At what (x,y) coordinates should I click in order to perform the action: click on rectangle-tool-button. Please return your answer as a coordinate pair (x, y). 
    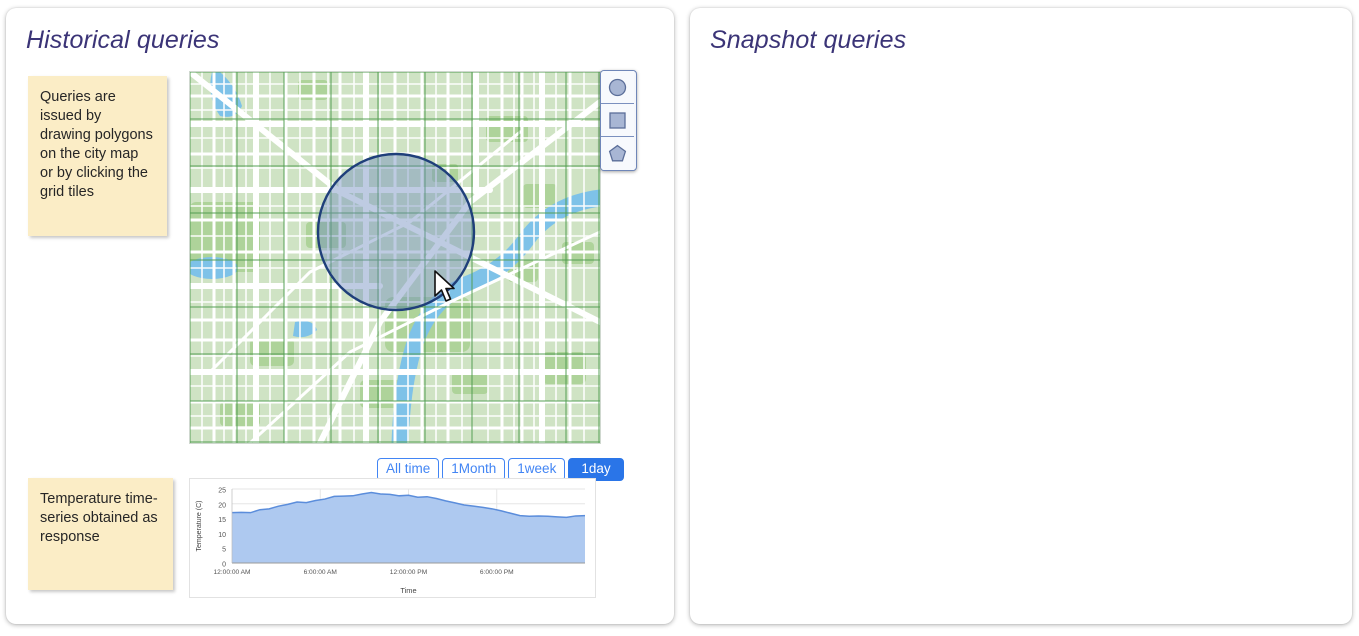
    Looking at the image, I should click on (617, 120).